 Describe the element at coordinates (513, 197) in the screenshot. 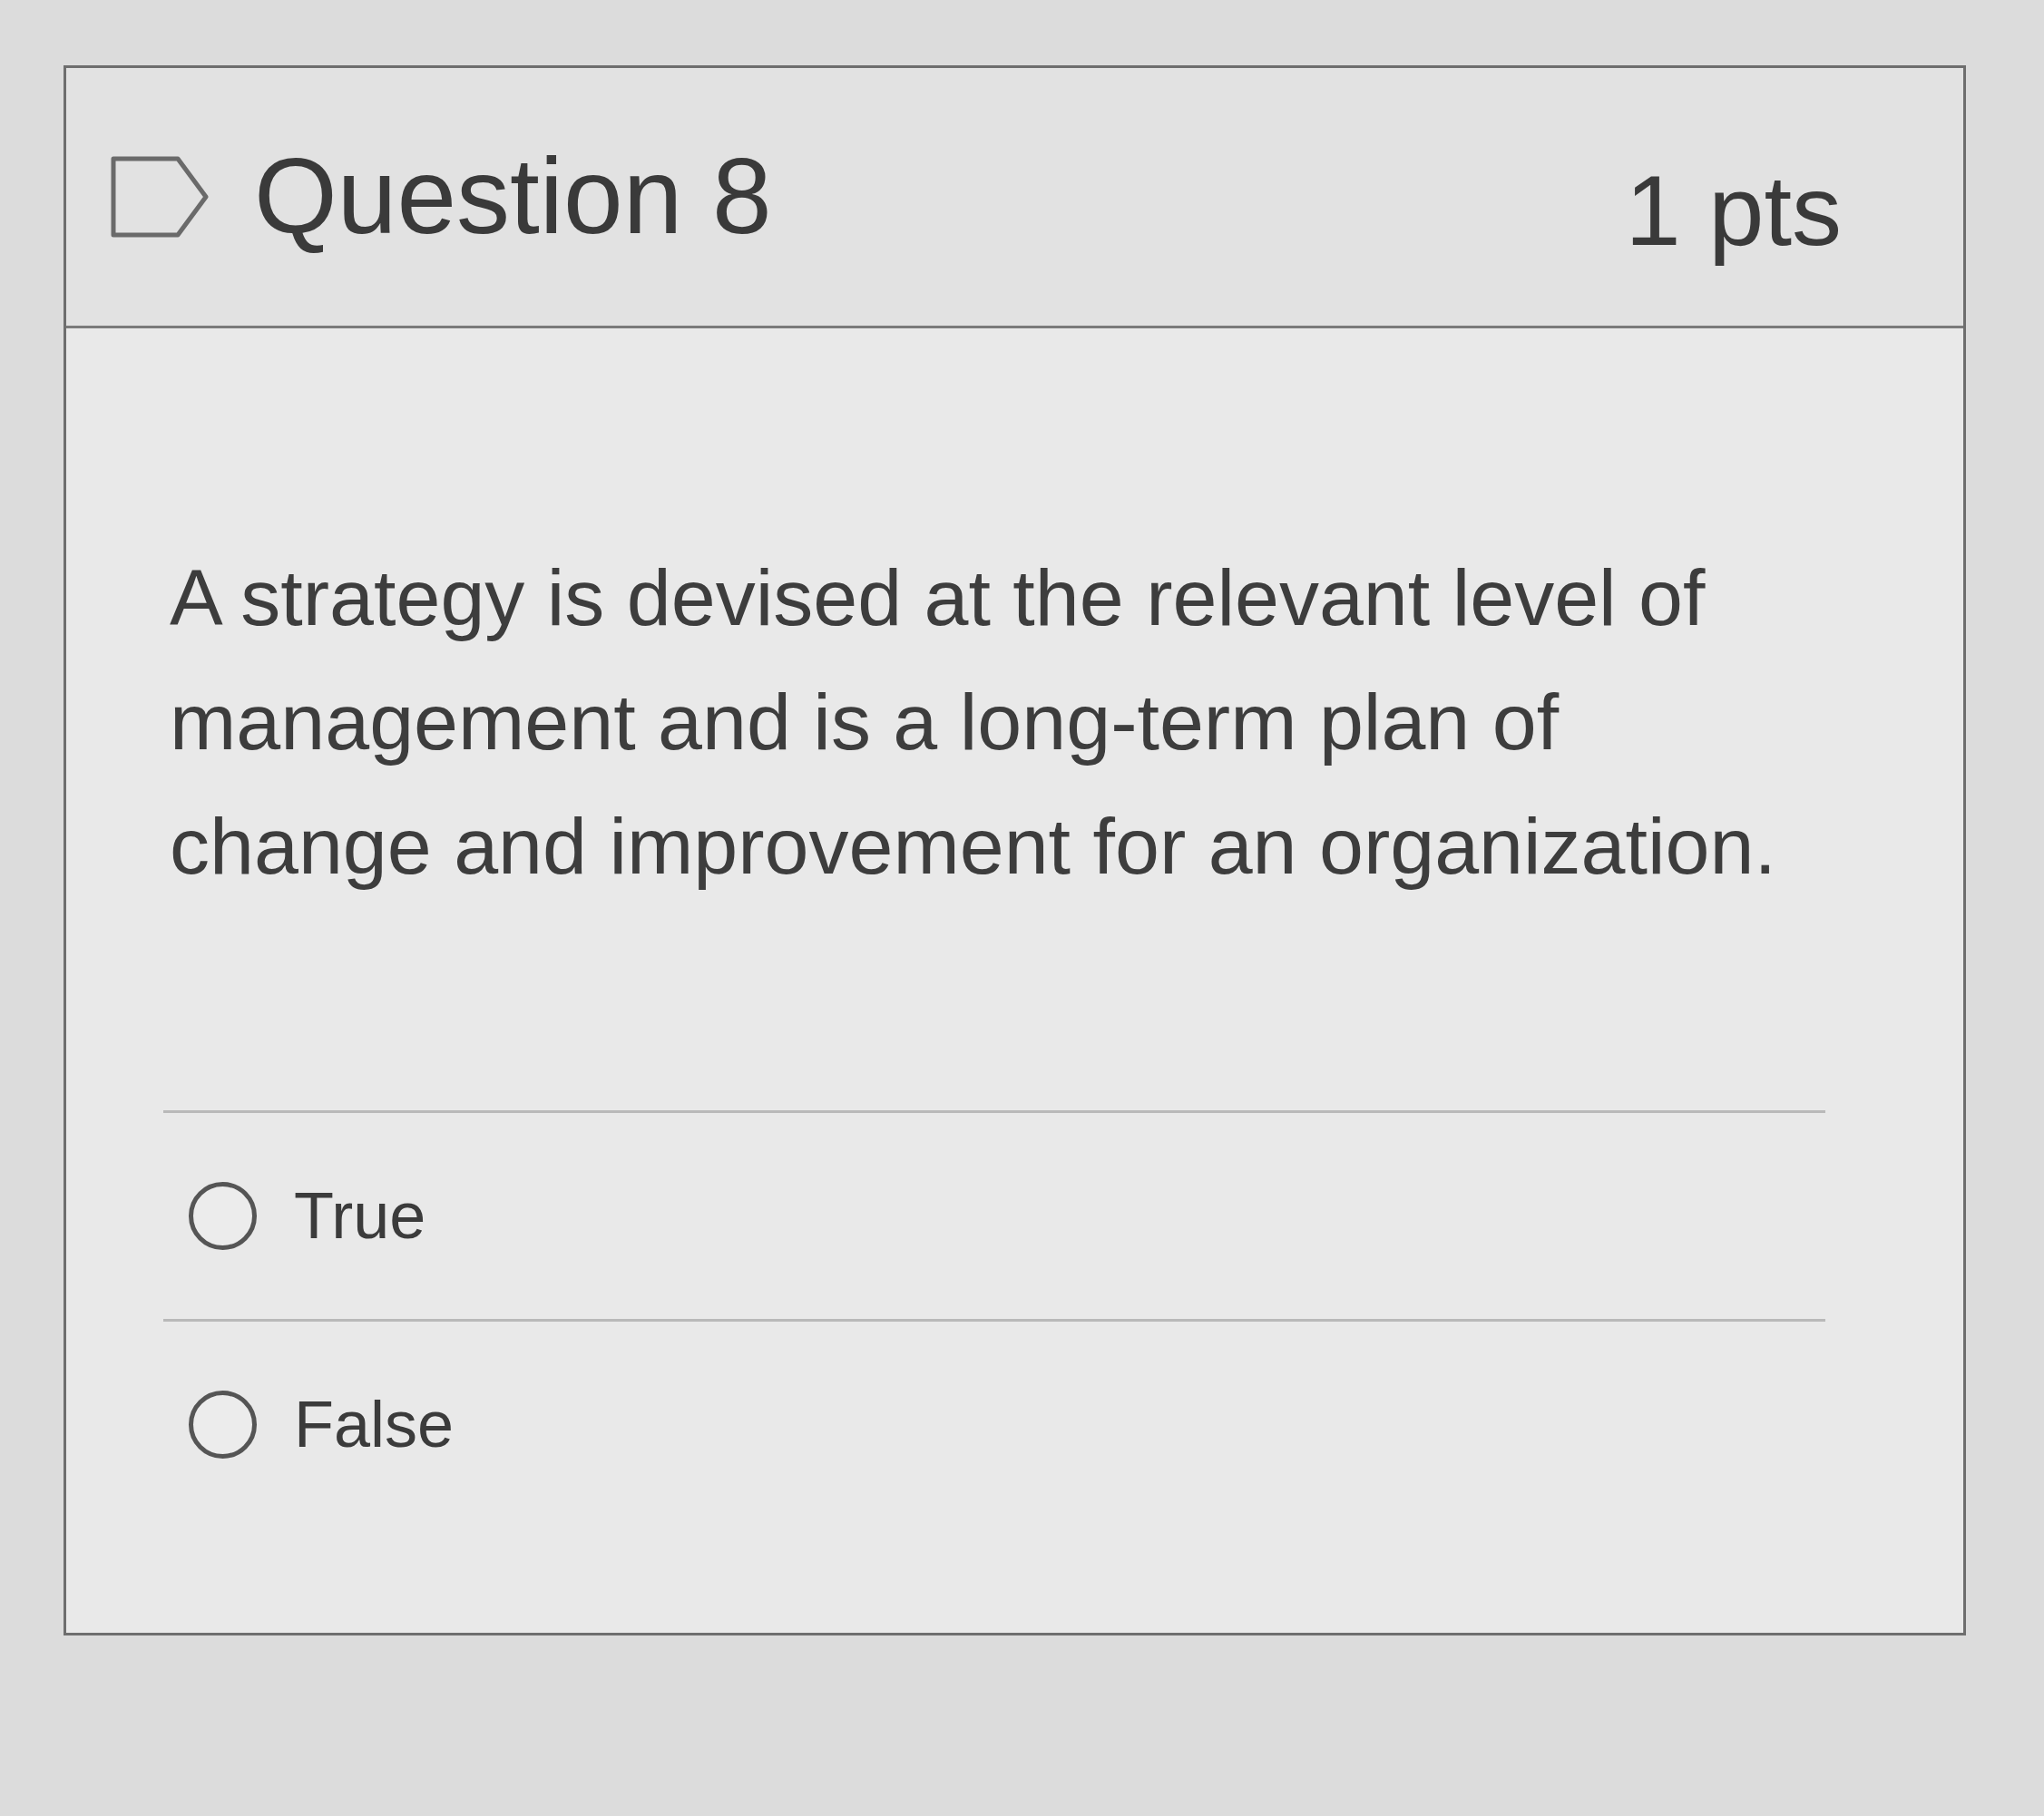

I see `question-title: Question 8` at that location.